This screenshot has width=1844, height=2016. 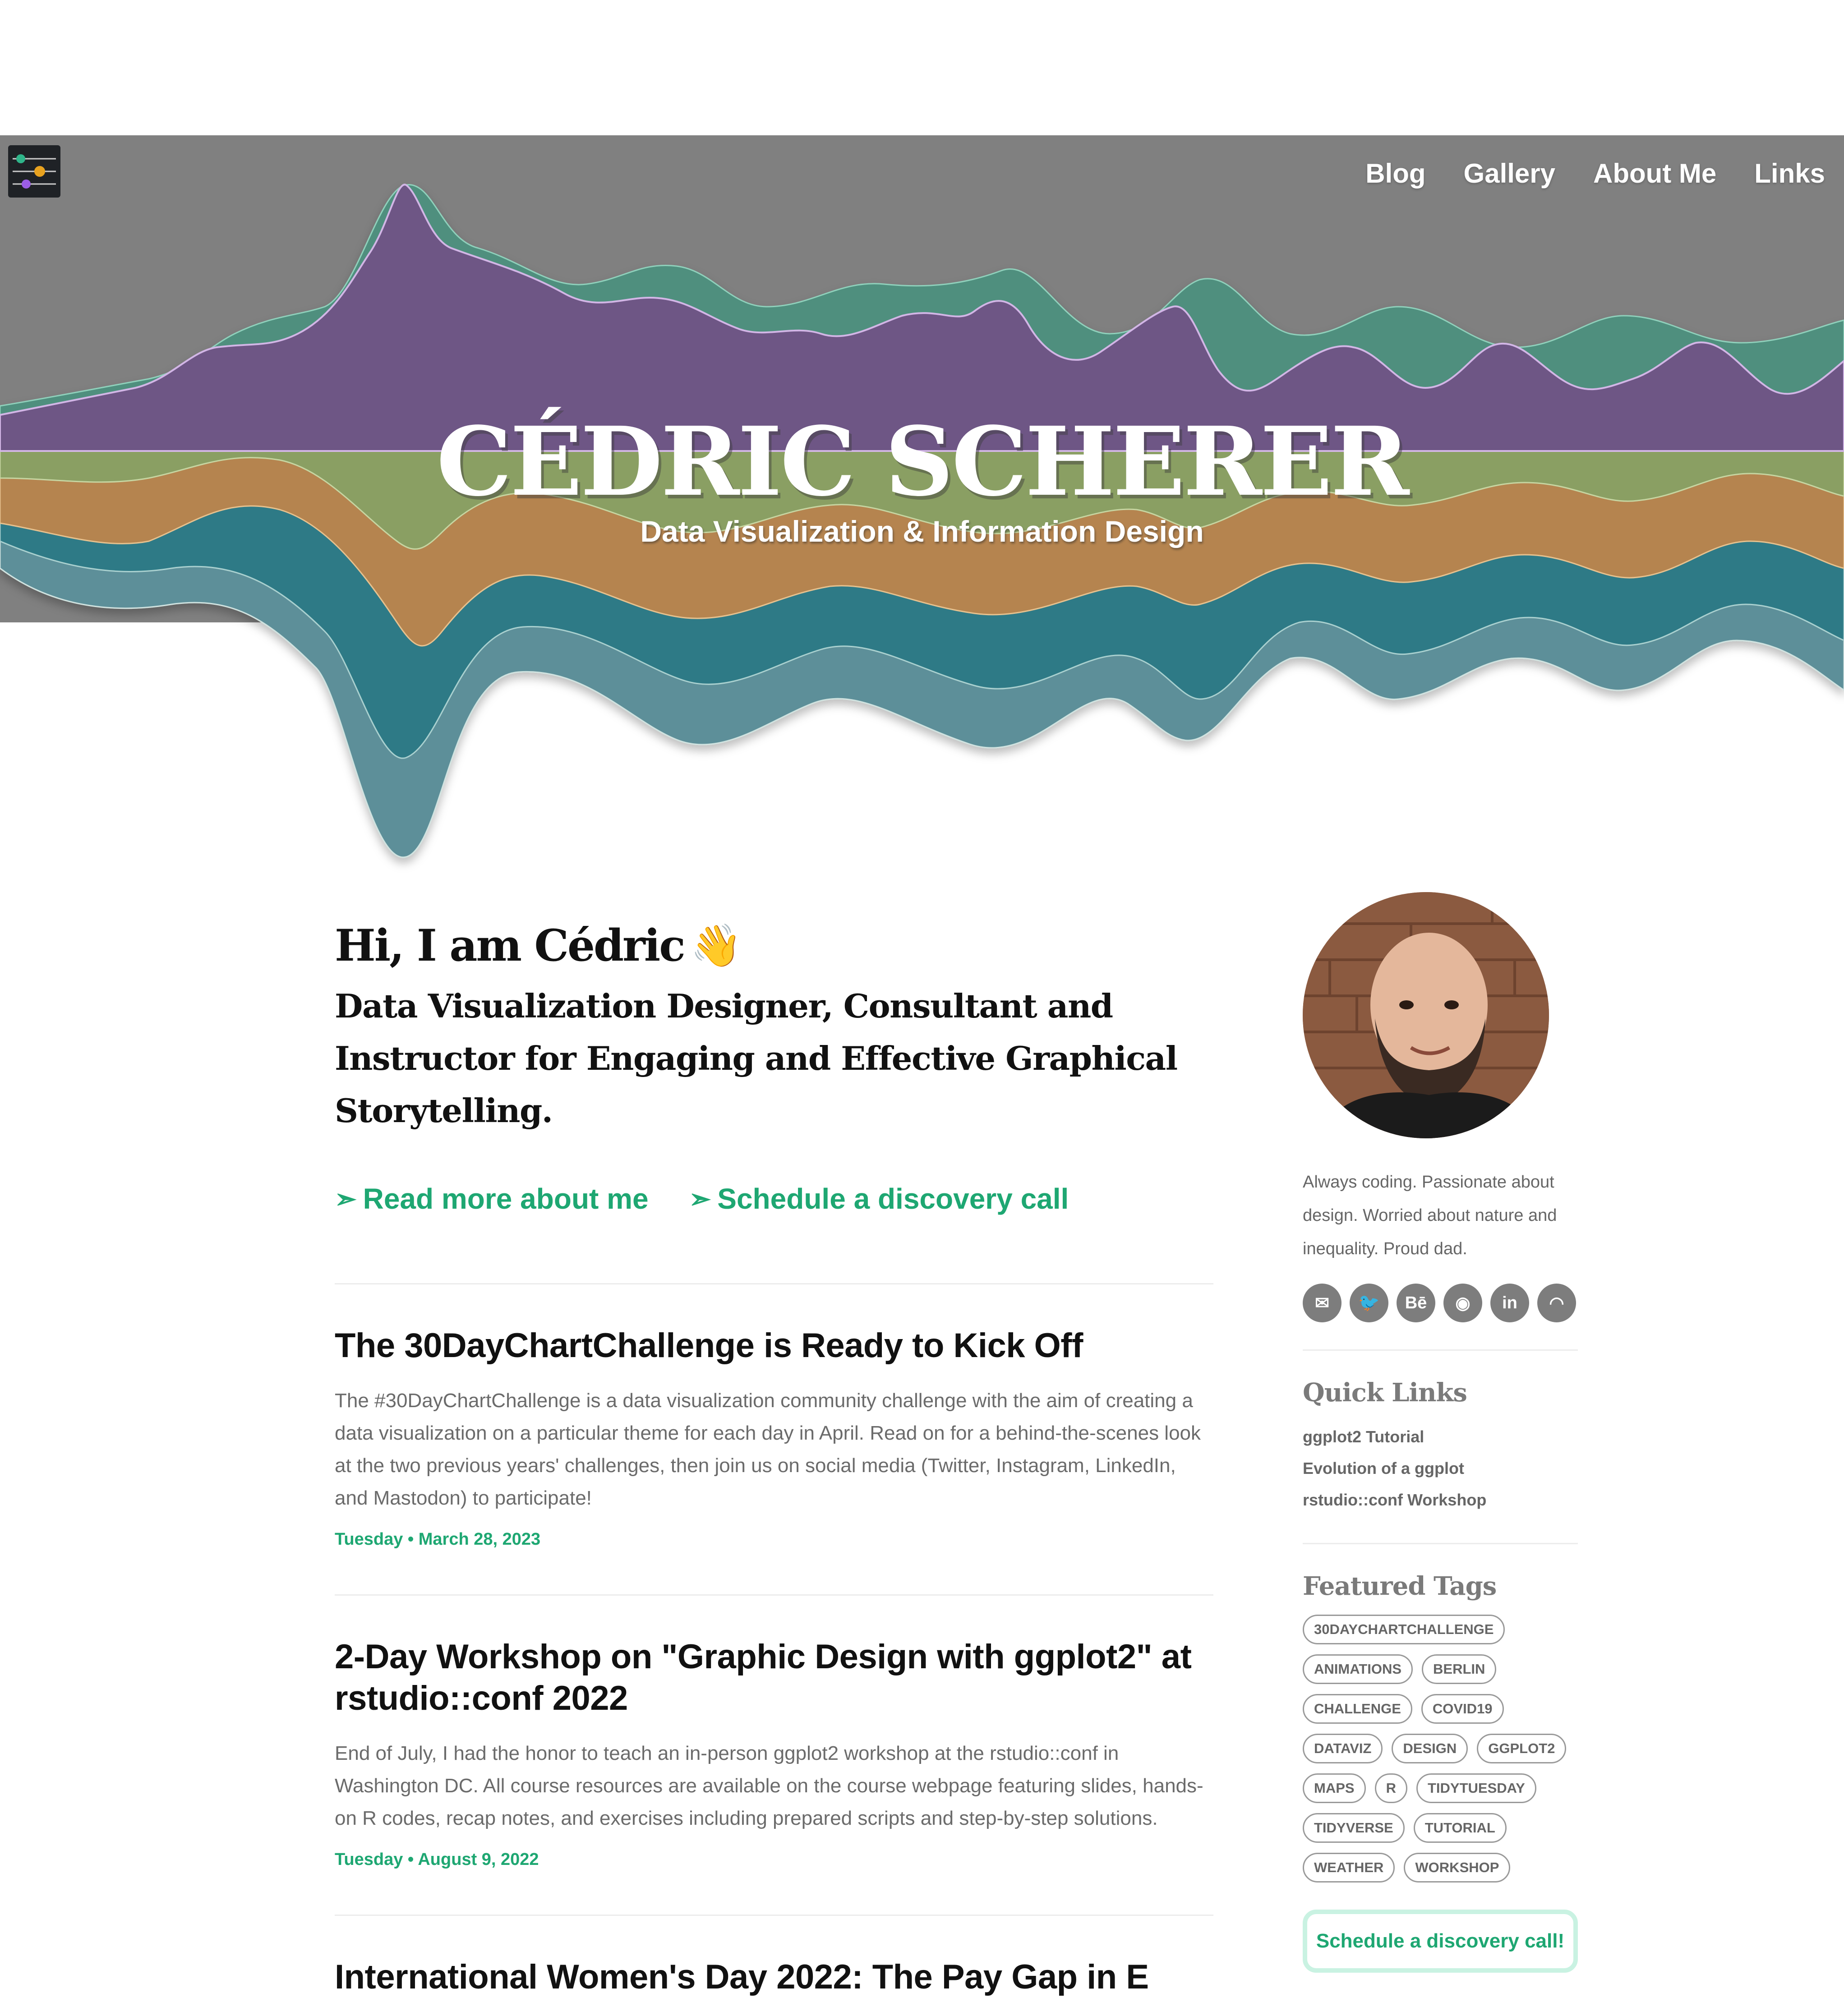 I want to click on tag-workshop: WORKSHOP, so click(x=1457, y=1868).